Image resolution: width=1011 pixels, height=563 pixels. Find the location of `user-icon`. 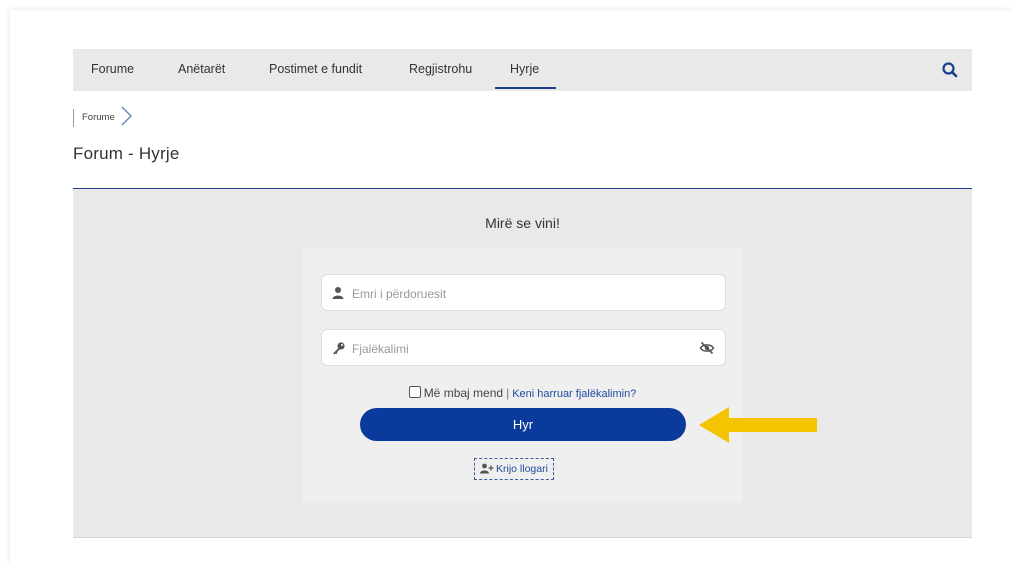

user-icon is located at coordinates (339, 293).